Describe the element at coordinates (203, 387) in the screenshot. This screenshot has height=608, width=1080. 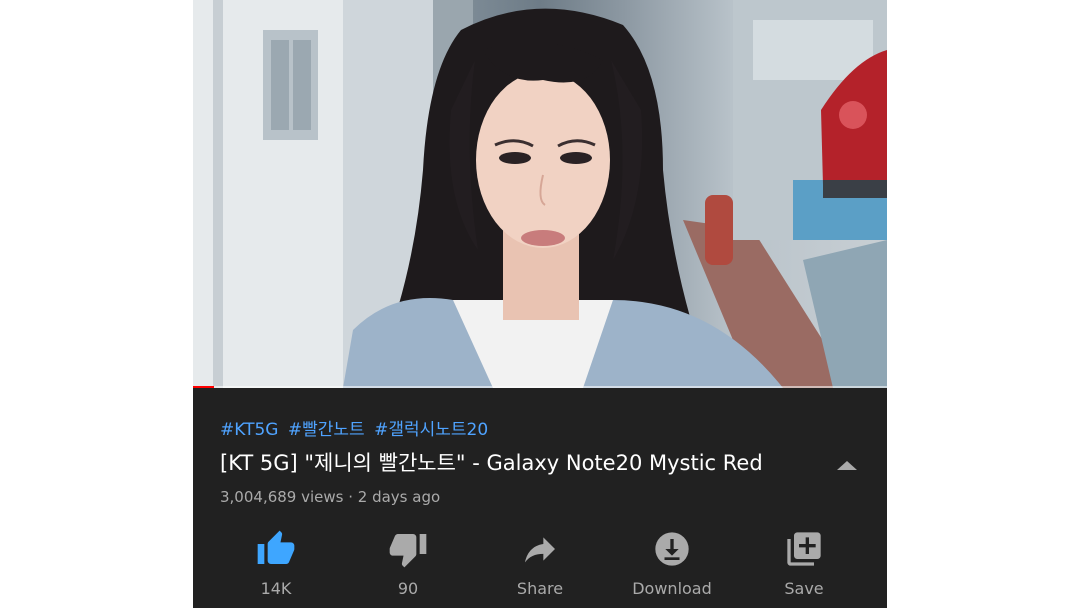
I see `video-progress-played` at that location.